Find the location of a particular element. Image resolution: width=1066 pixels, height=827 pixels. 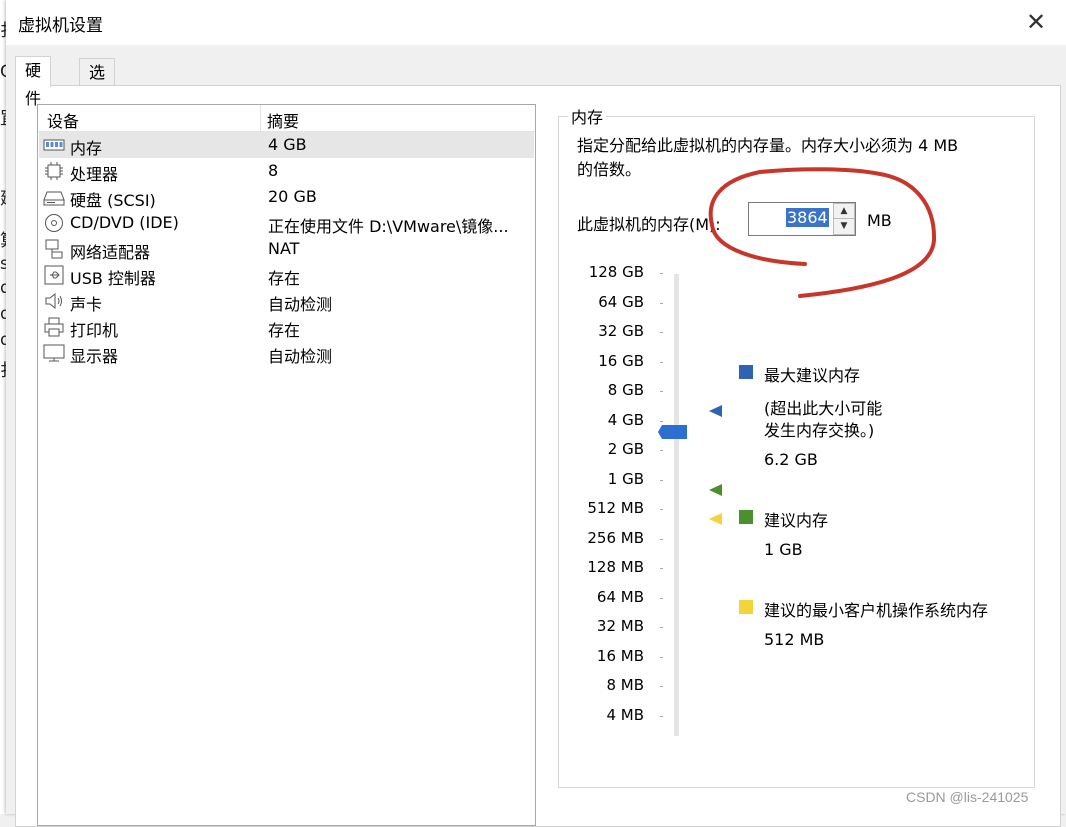

memory-stepper: 3864 ▲ ▼ is located at coordinates (802, 219).